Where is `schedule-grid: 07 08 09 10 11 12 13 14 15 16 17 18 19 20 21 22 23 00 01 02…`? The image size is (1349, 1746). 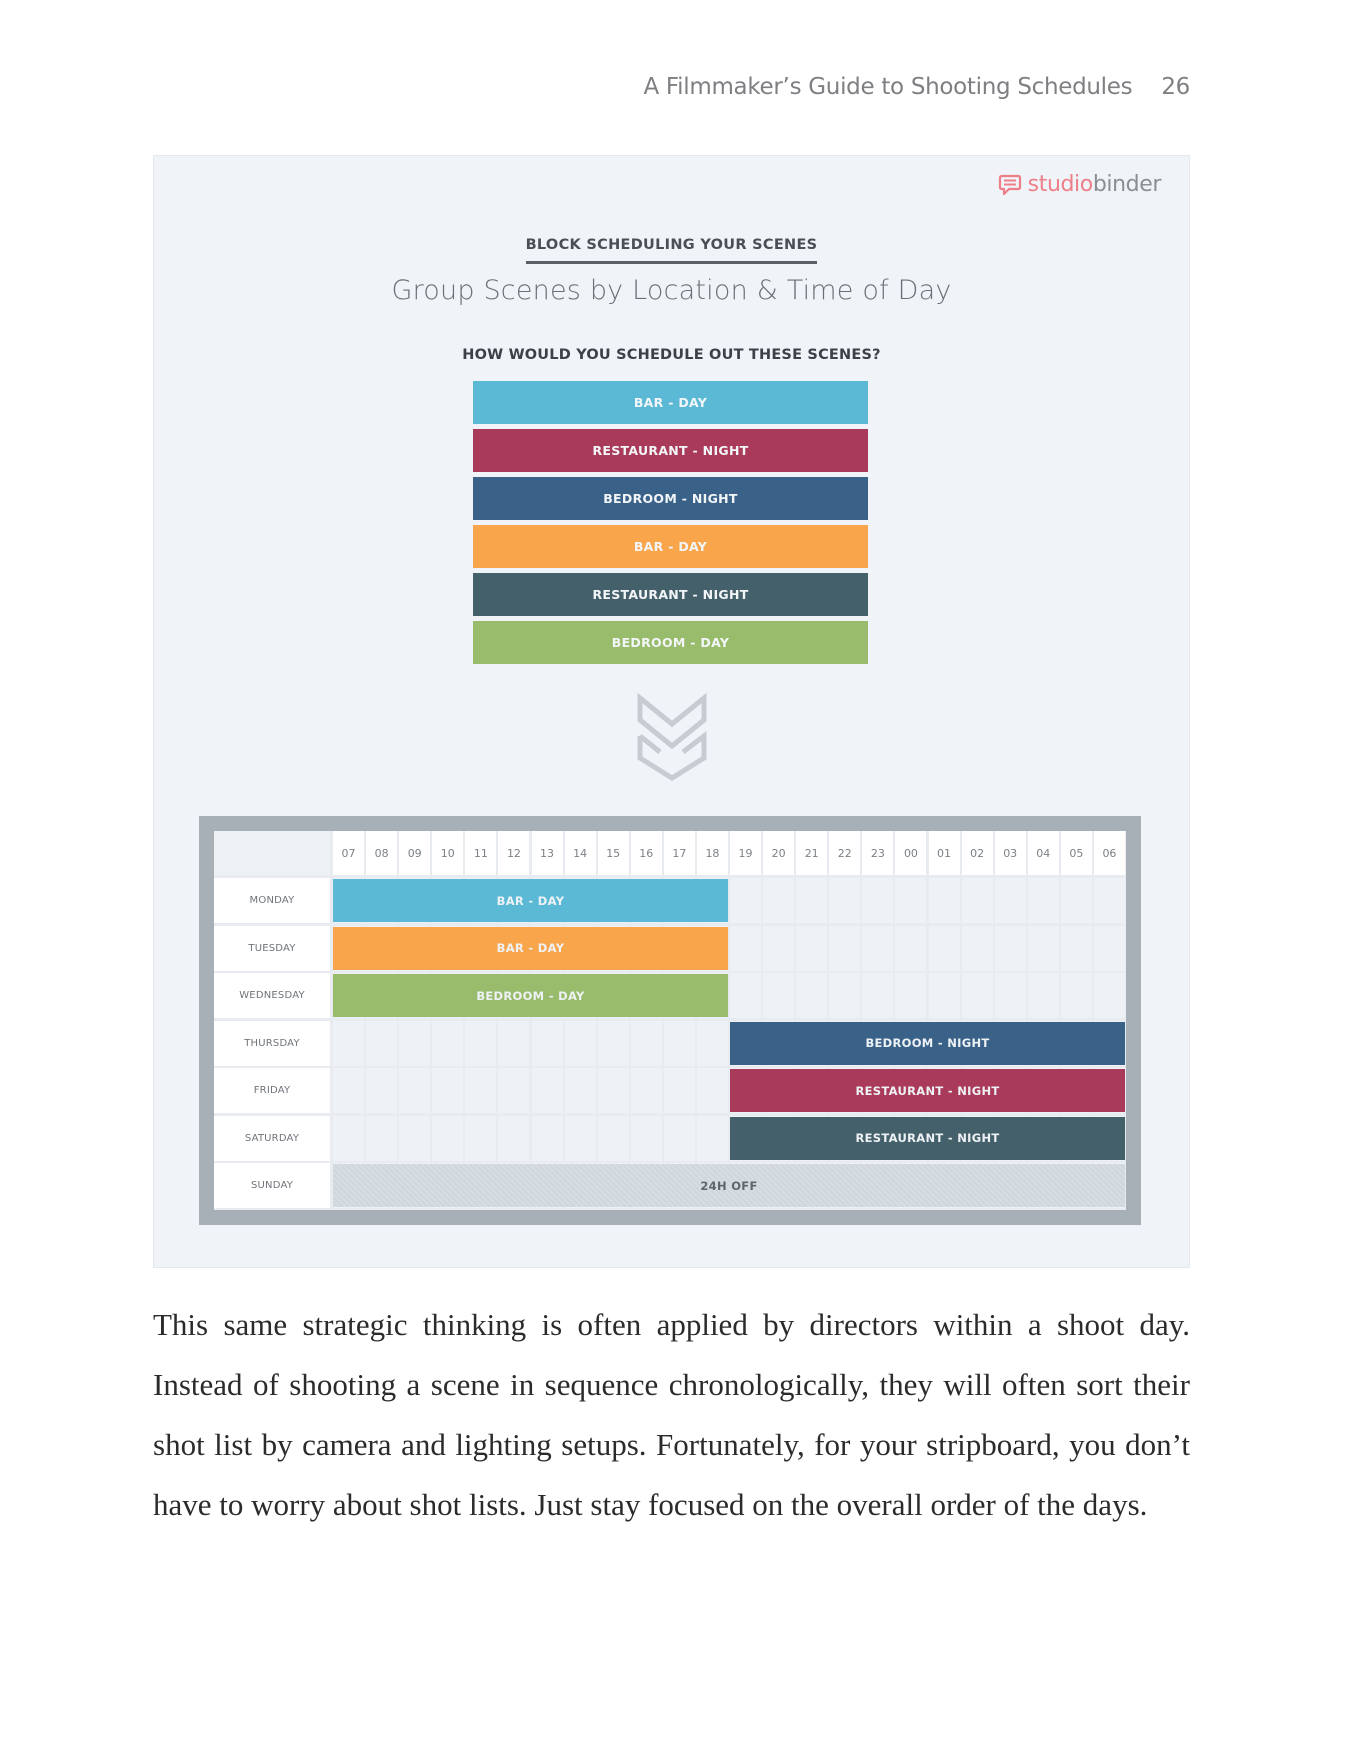 schedule-grid: 07 08 09 10 11 12 13 14 15 16 17 18 19 20 21 22 23 00 01 02… is located at coordinates (670, 1020).